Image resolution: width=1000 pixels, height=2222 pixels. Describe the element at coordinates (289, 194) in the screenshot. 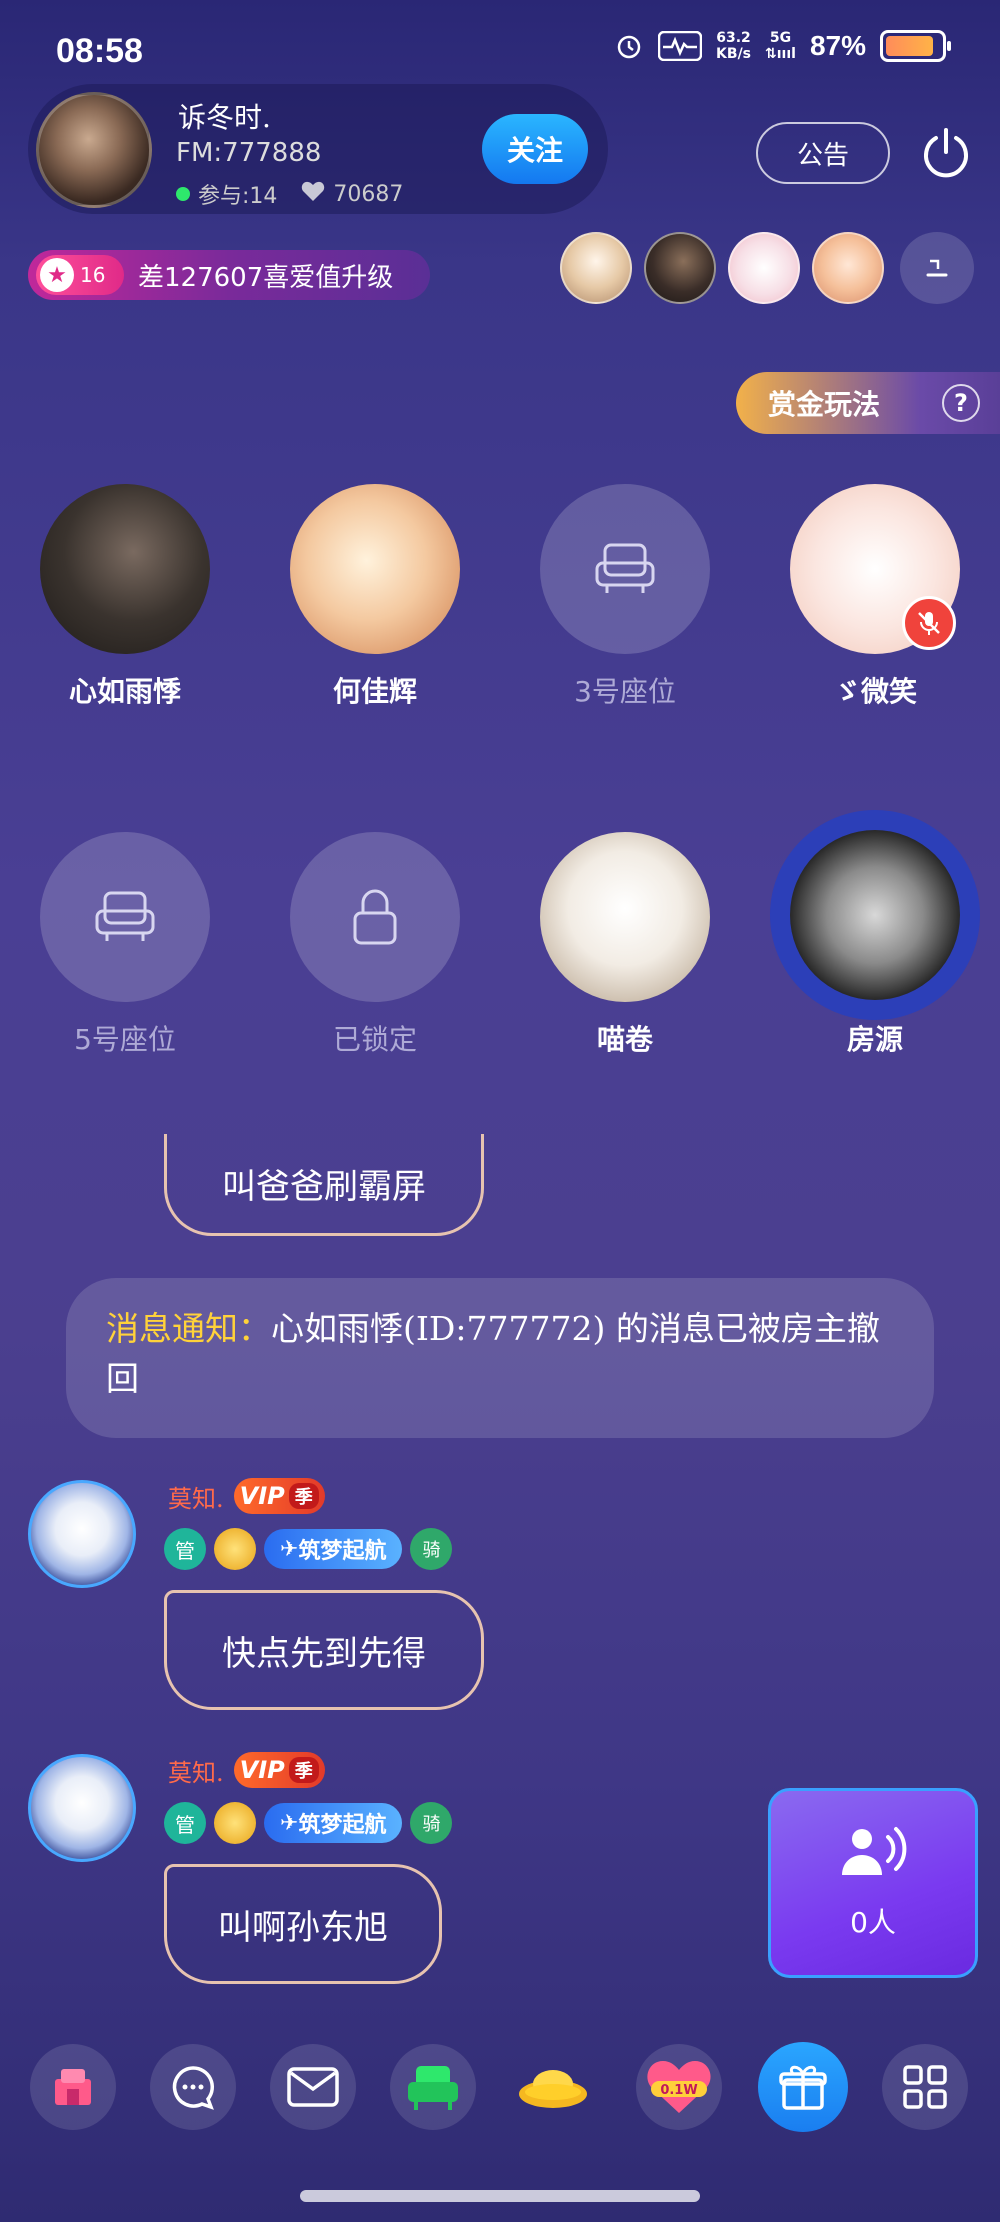

I see `host-stats: 参与:14 70687` at that location.